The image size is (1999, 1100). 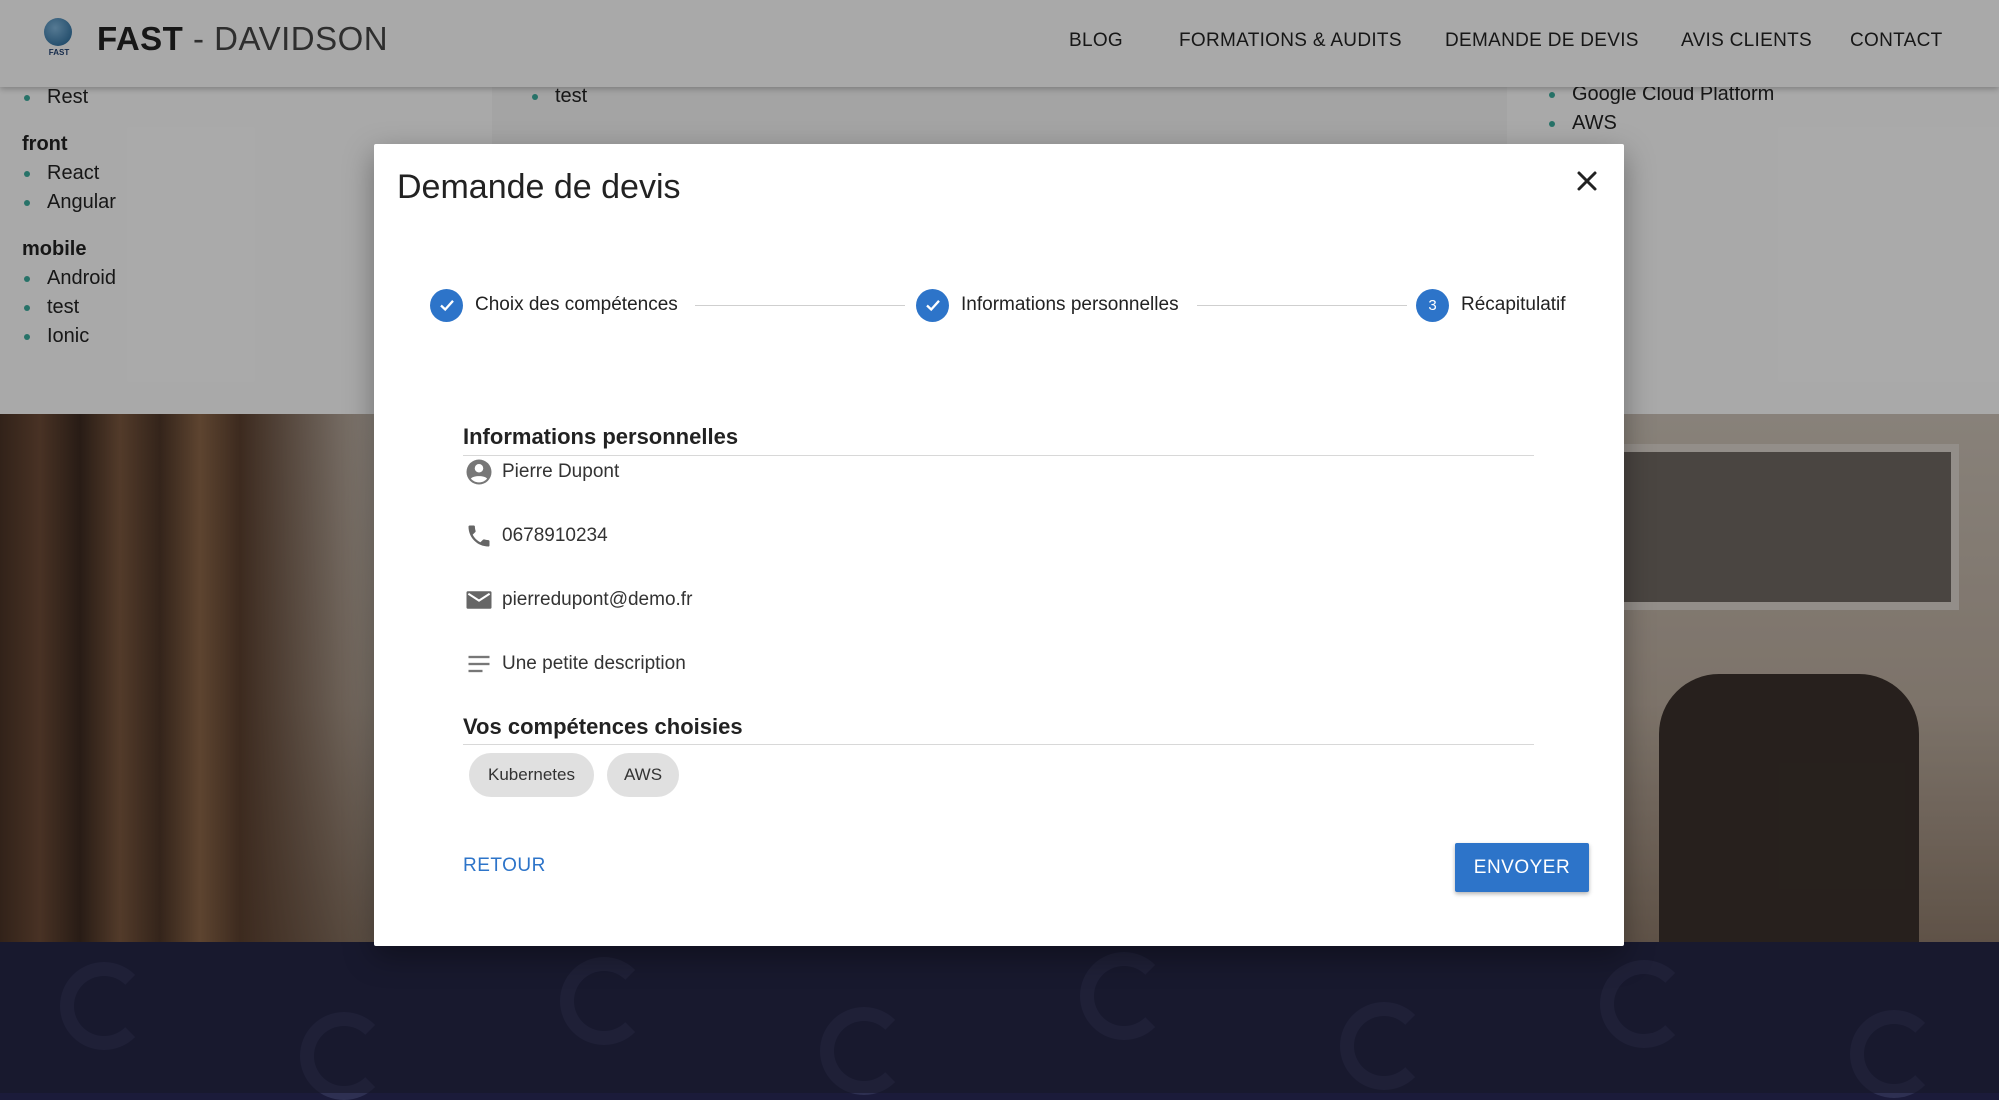 What do you see at coordinates (597, 599) in the screenshot?
I see `info-email-value: pierredupont@demo.fr` at bounding box center [597, 599].